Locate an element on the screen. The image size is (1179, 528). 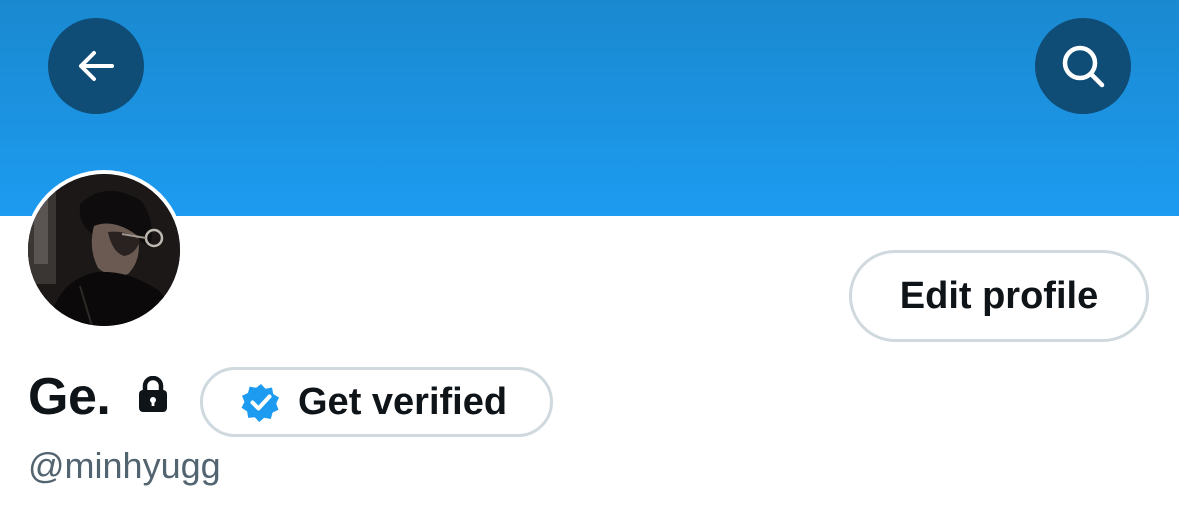
edit-profile-button: Edit profile is located at coordinates (999, 296).